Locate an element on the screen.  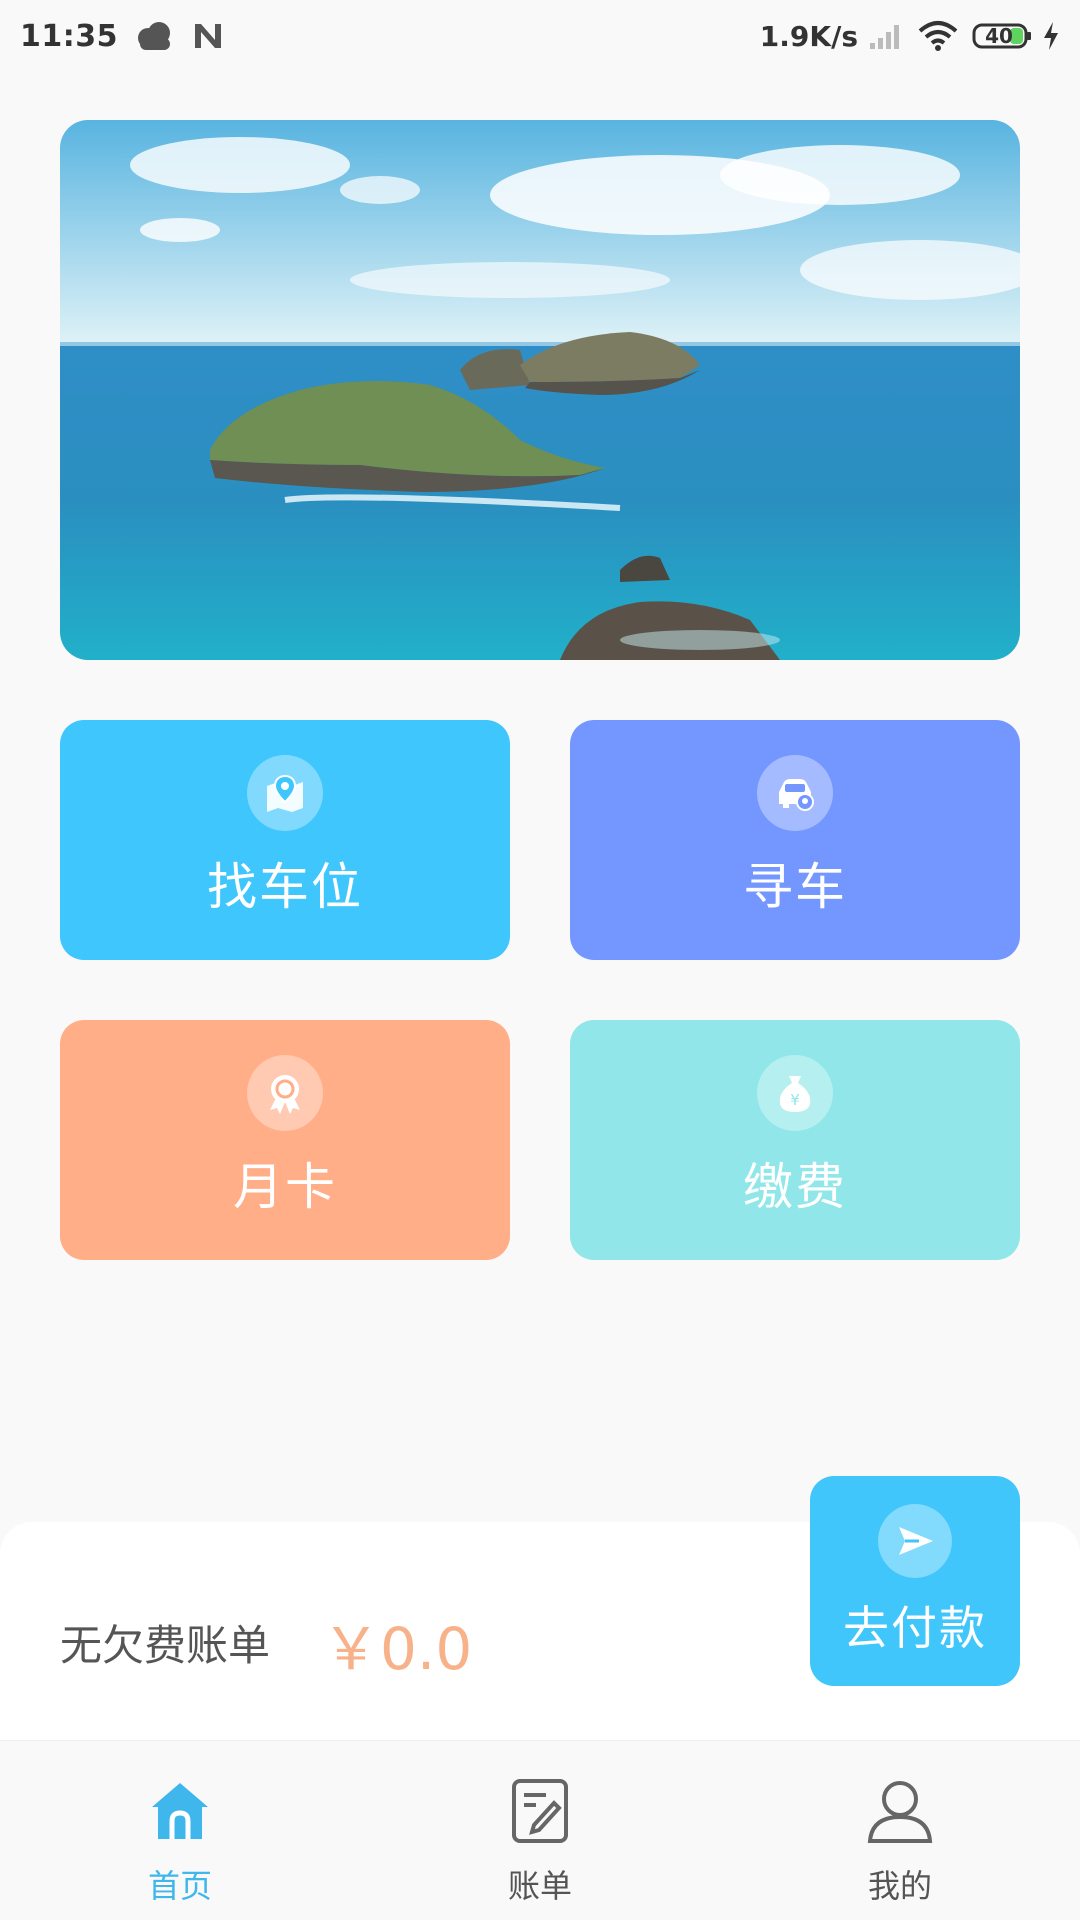
cloud-icon is located at coordinates (154, 36).